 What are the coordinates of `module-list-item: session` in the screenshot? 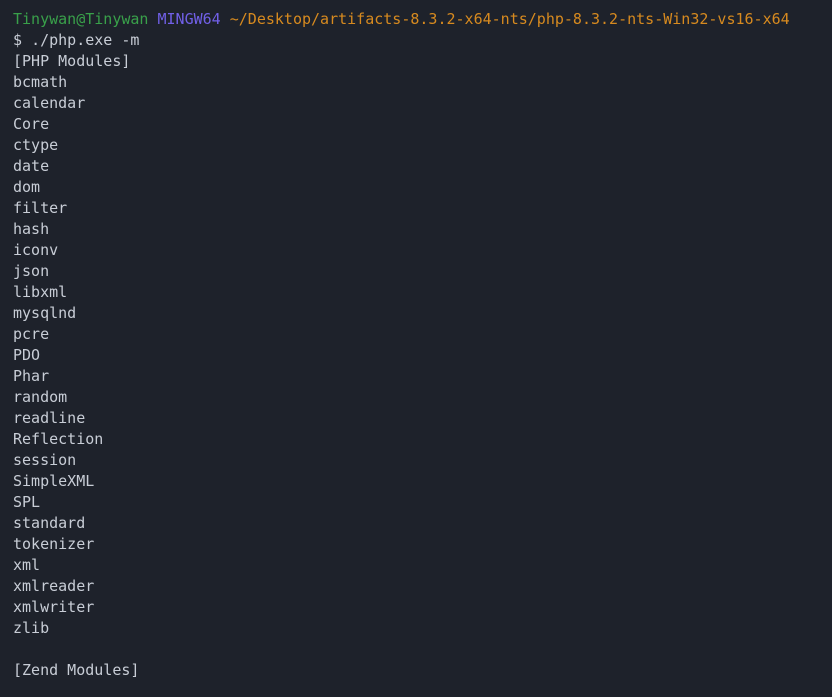 It's located at (45, 460).